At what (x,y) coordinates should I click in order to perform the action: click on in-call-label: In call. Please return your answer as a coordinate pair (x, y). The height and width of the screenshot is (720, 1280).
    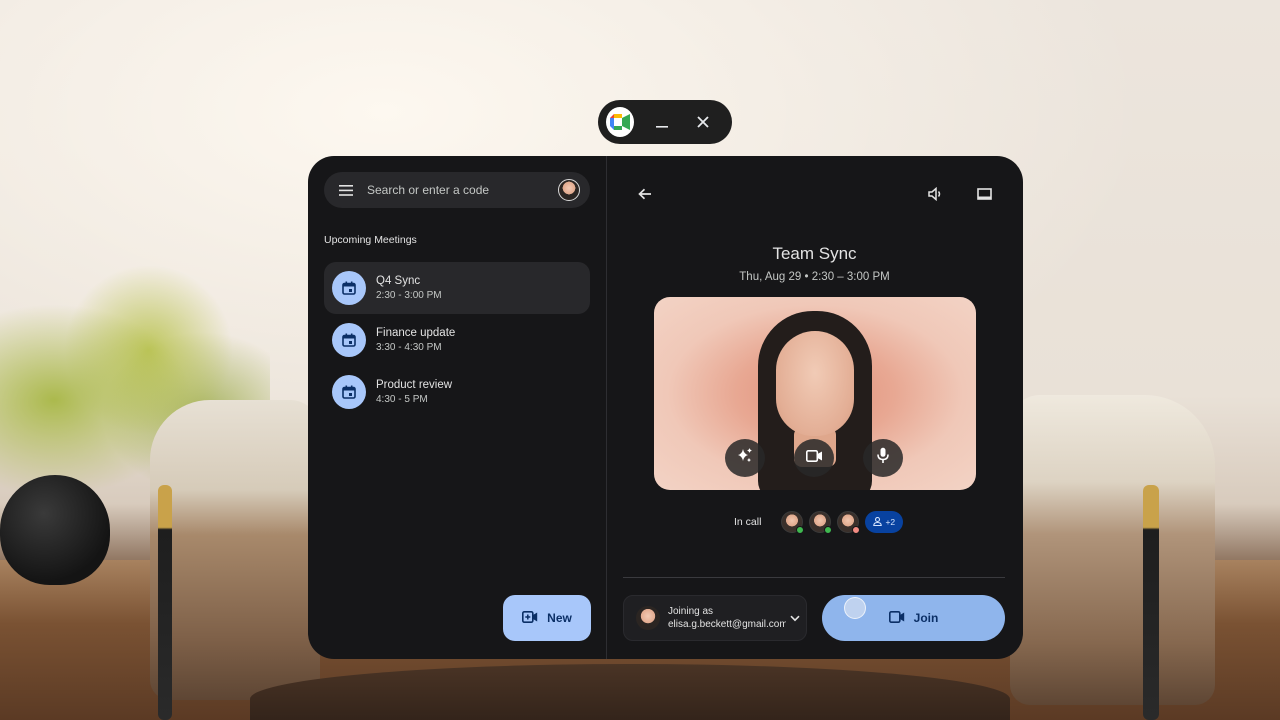
    Looking at the image, I should click on (748, 522).